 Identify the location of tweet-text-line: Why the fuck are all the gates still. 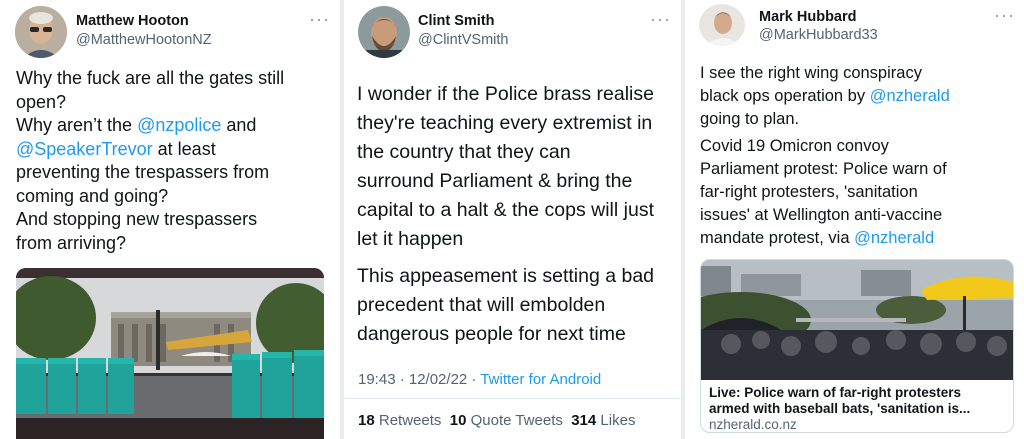
(150, 78).